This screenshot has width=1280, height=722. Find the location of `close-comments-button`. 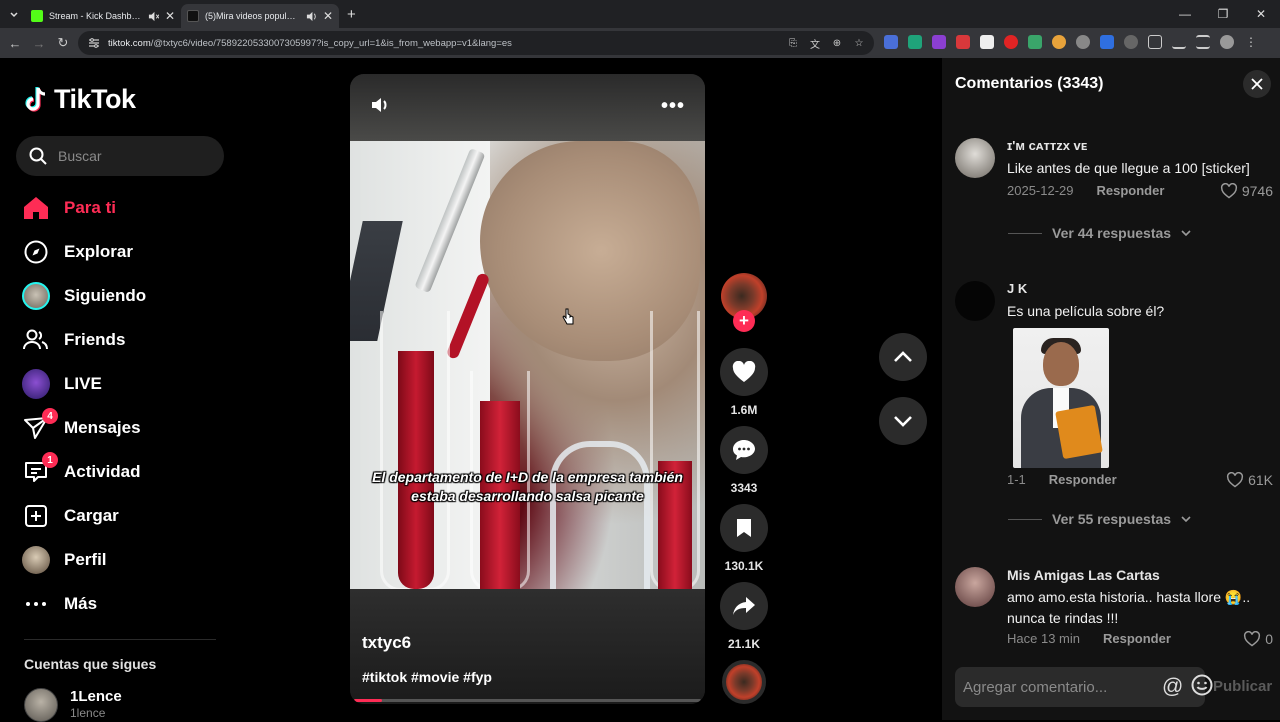

close-comments-button is located at coordinates (1257, 84).